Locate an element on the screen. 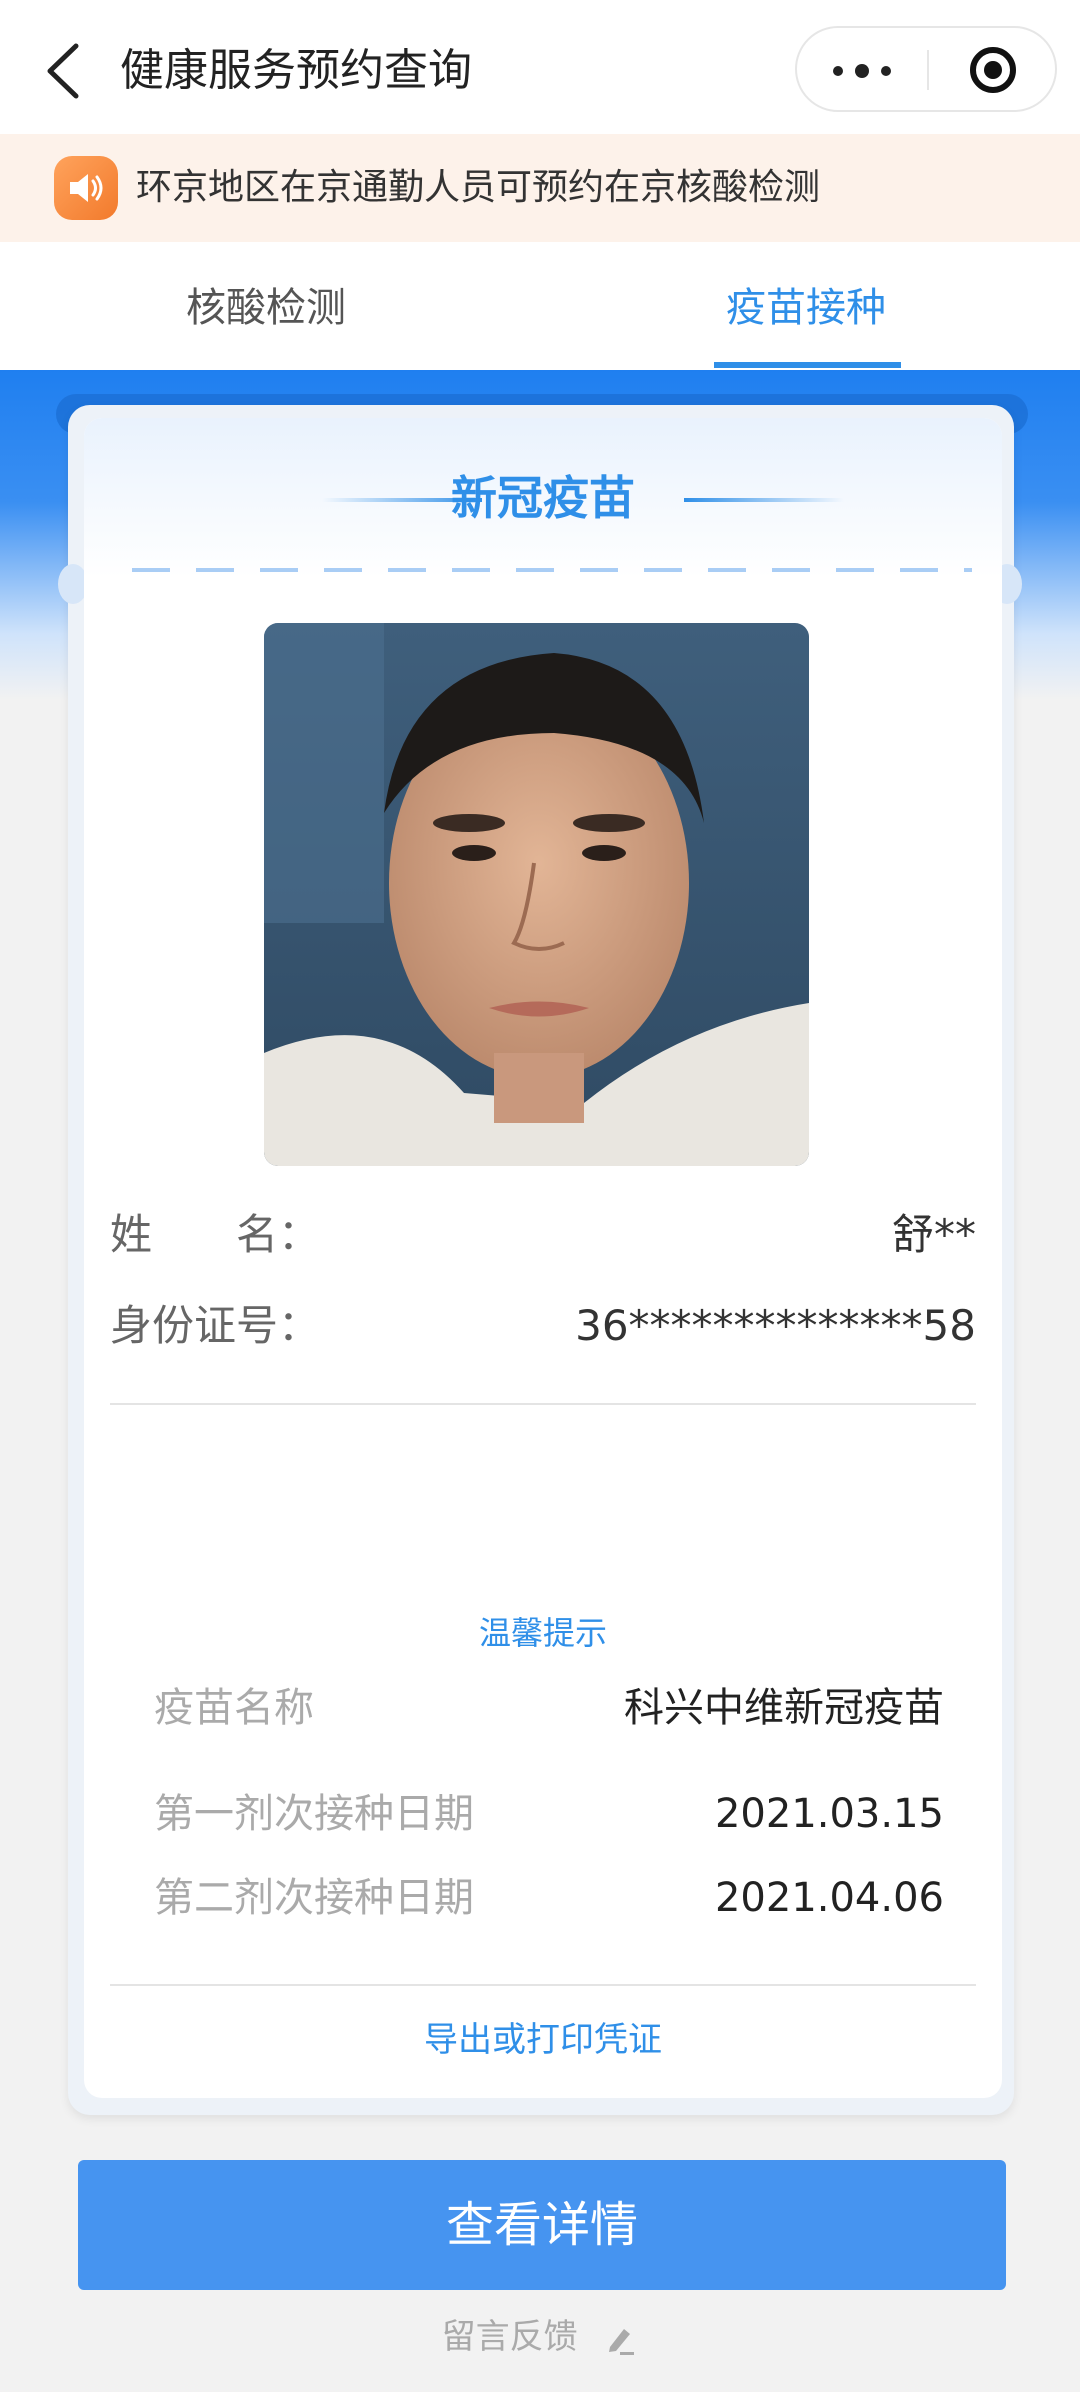 The image size is (1080, 2392). title-bar: 健康服务预约查询 is located at coordinates (540, 67).